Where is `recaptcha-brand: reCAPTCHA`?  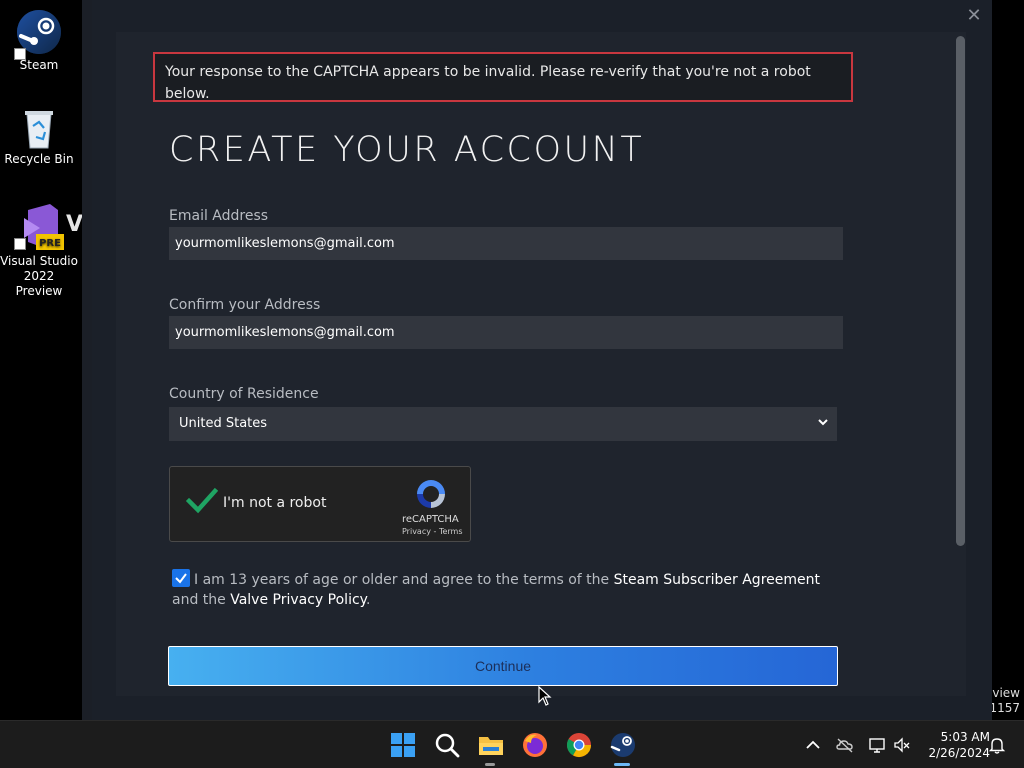 recaptcha-brand: reCAPTCHA is located at coordinates (430, 519).